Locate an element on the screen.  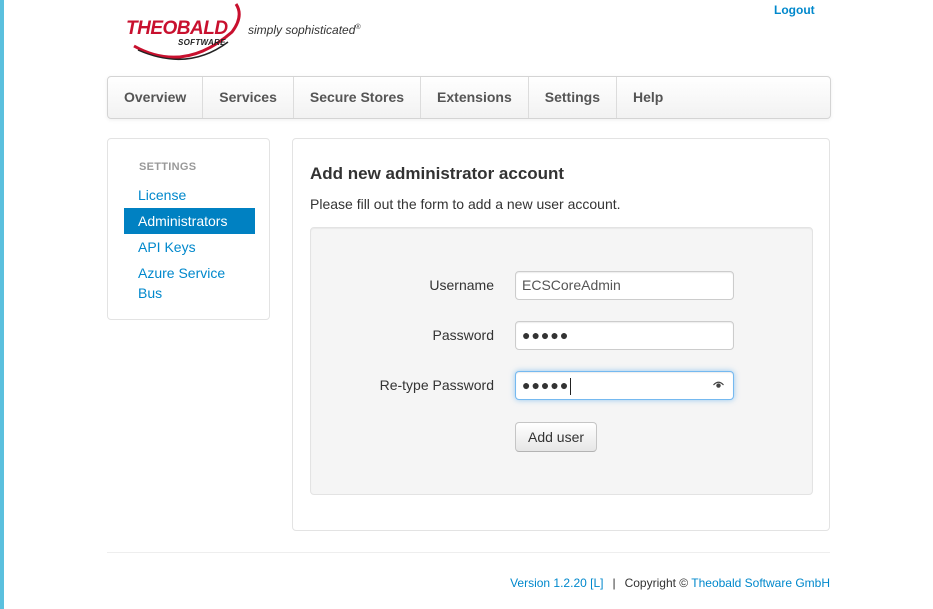
sidebar-header: SETTINGS is located at coordinates (168, 167).